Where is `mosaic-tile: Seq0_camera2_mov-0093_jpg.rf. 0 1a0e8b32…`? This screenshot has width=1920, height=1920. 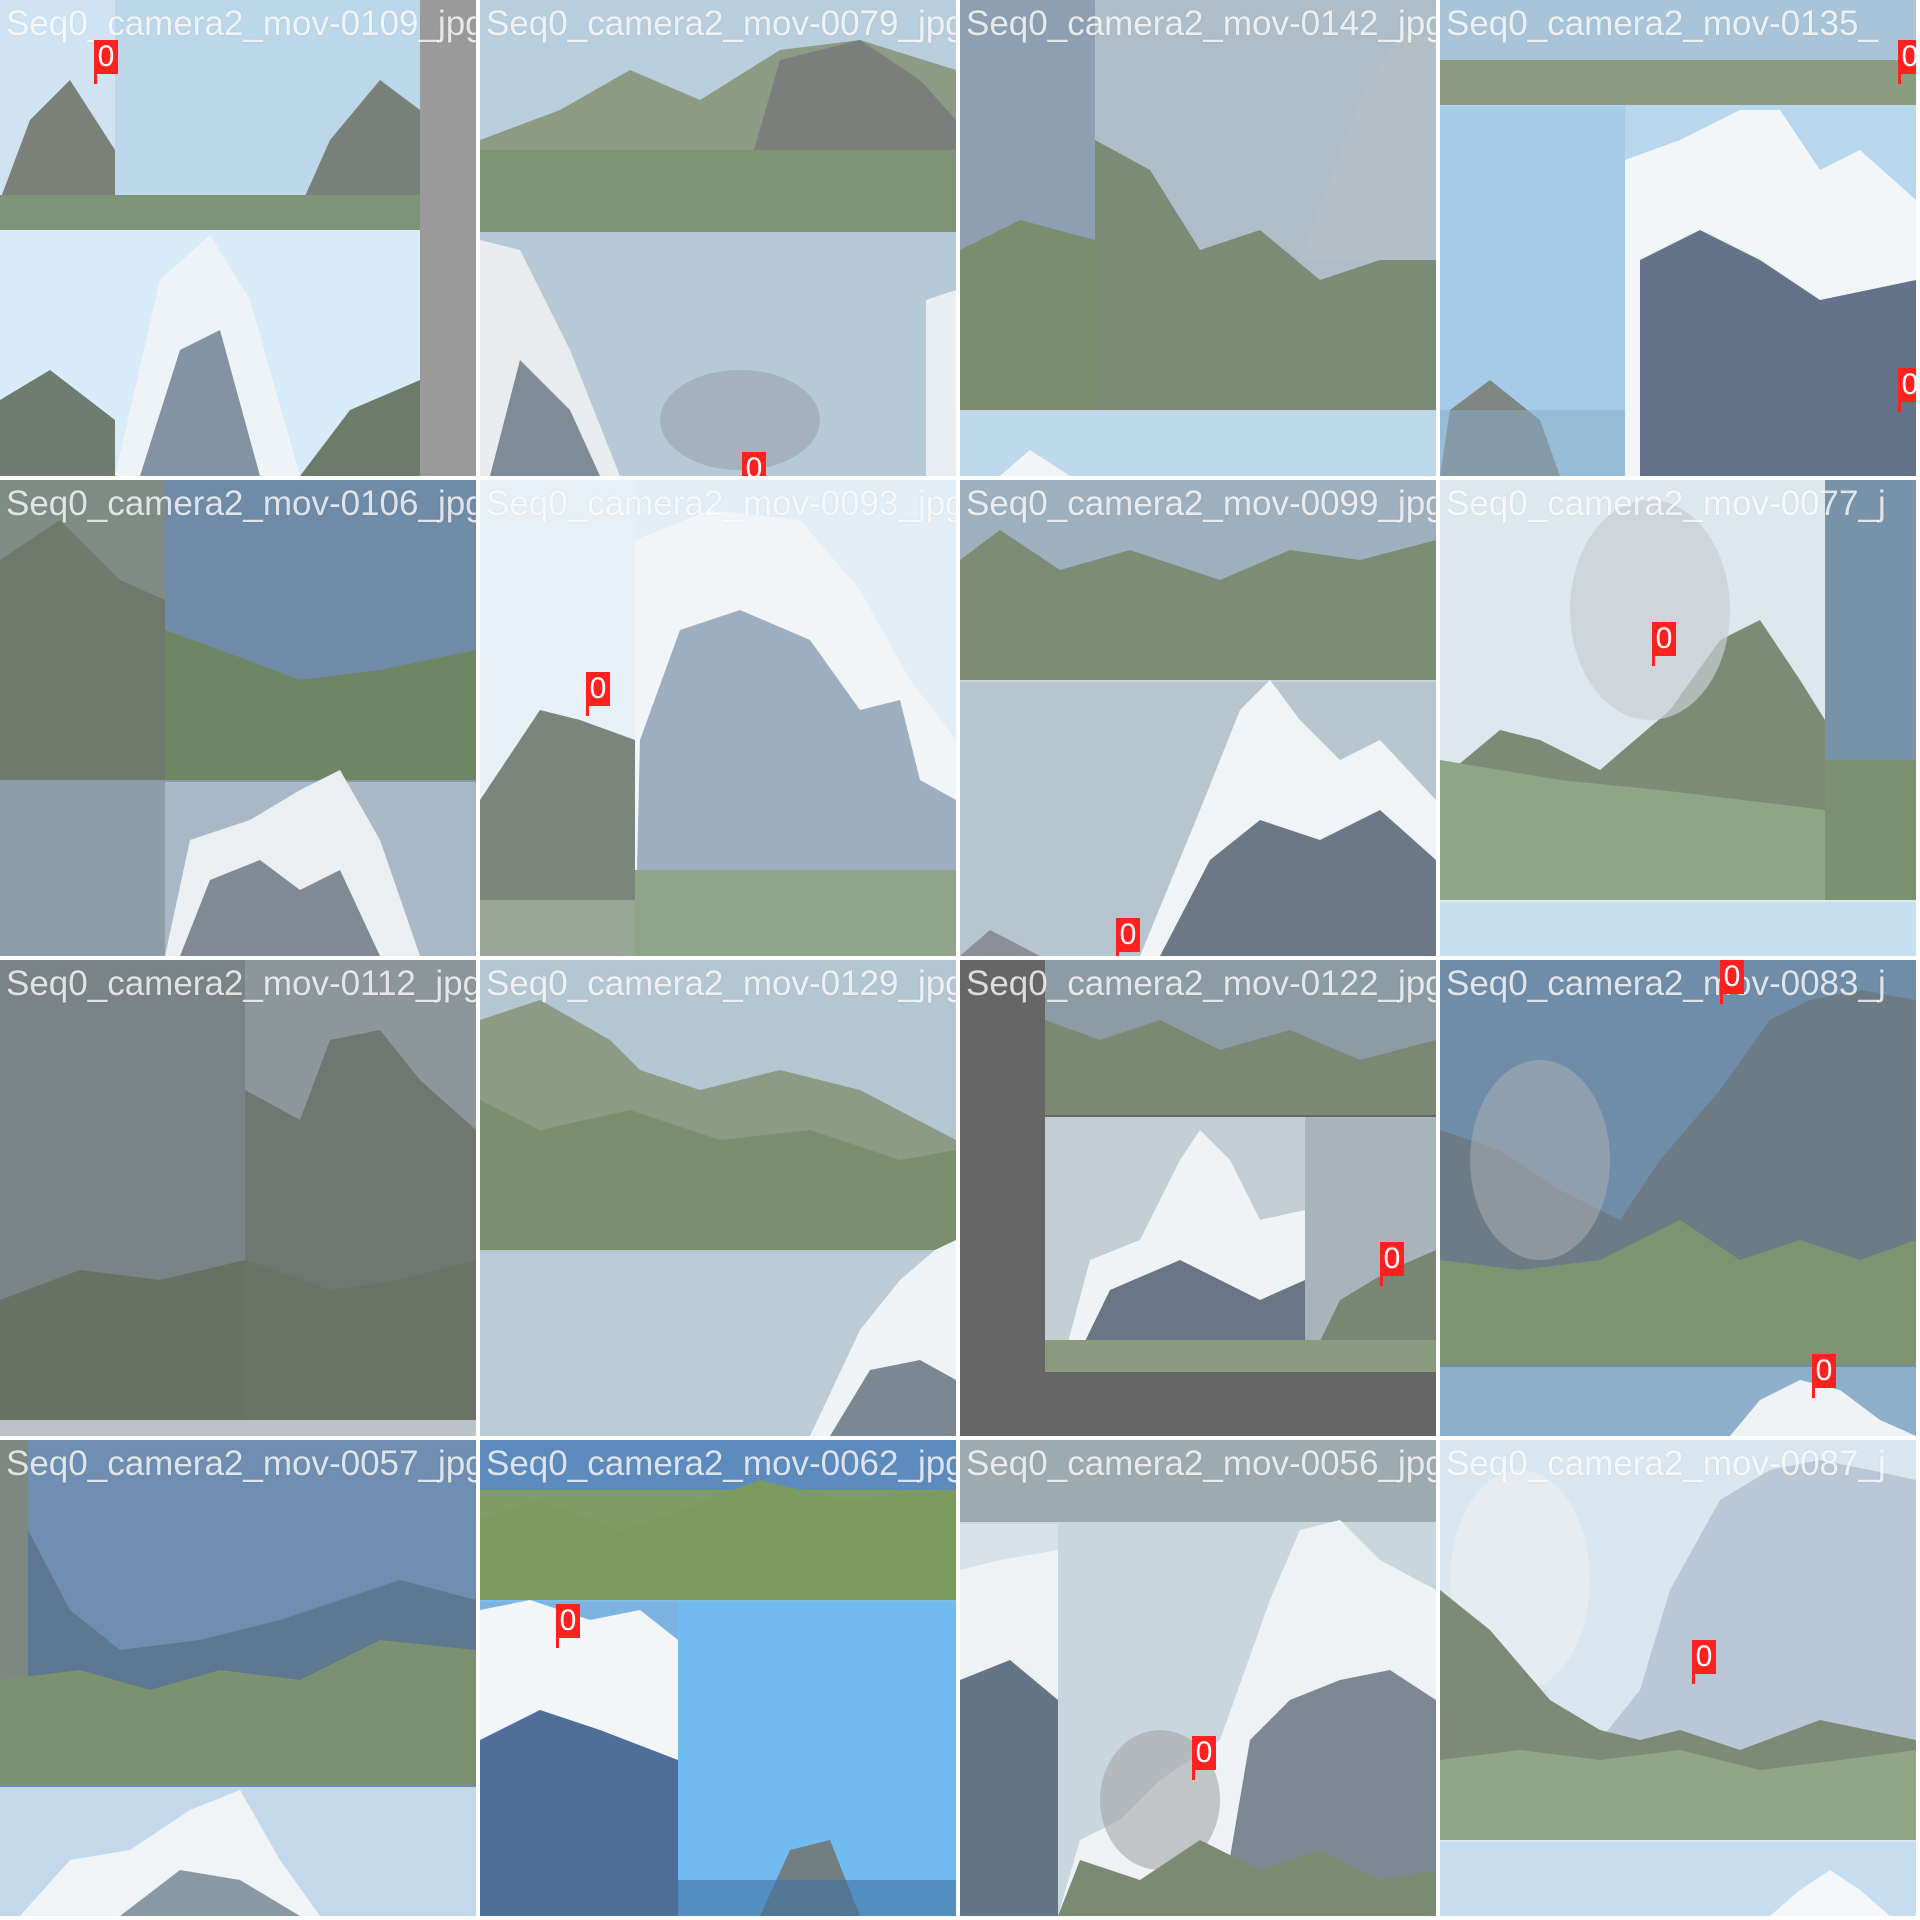
mosaic-tile: Seq0_camera2_mov-0093_jpg.rf. 0 1a0e8b32… is located at coordinates (718, 718).